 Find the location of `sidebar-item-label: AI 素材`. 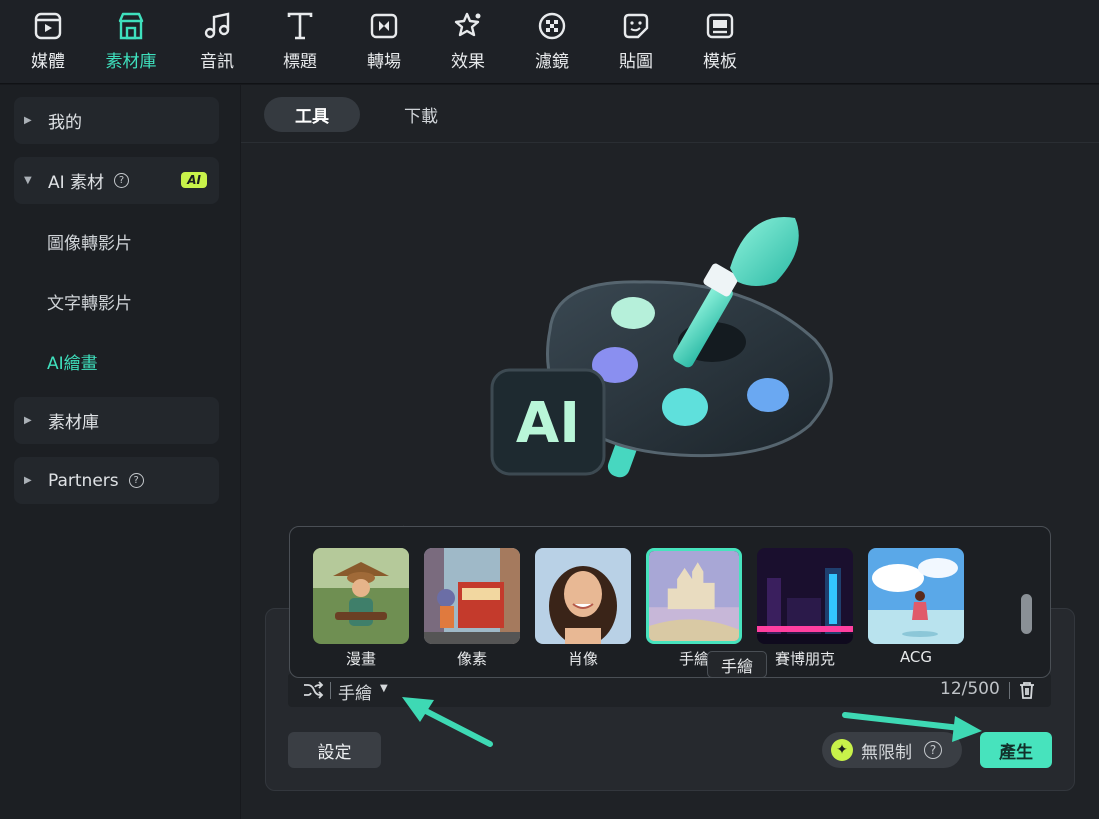

sidebar-item-label: AI 素材 is located at coordinates (76, 183).